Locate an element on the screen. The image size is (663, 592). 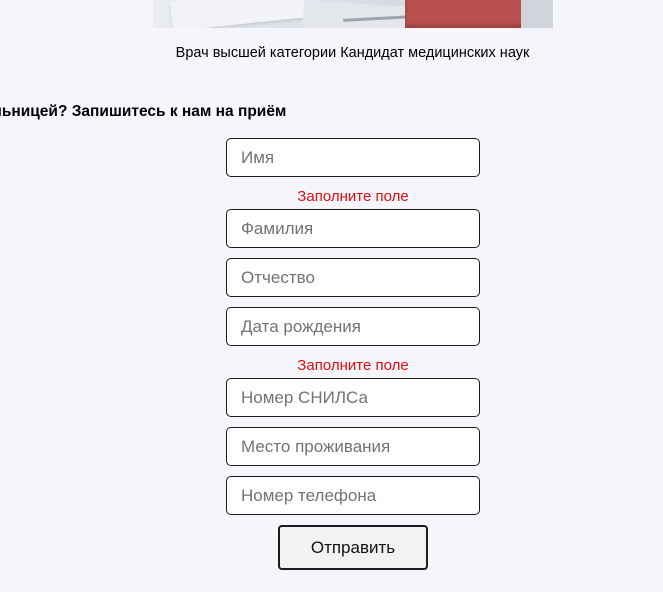
first-name-error: Заполните поле is located at coordinates (353, 196).